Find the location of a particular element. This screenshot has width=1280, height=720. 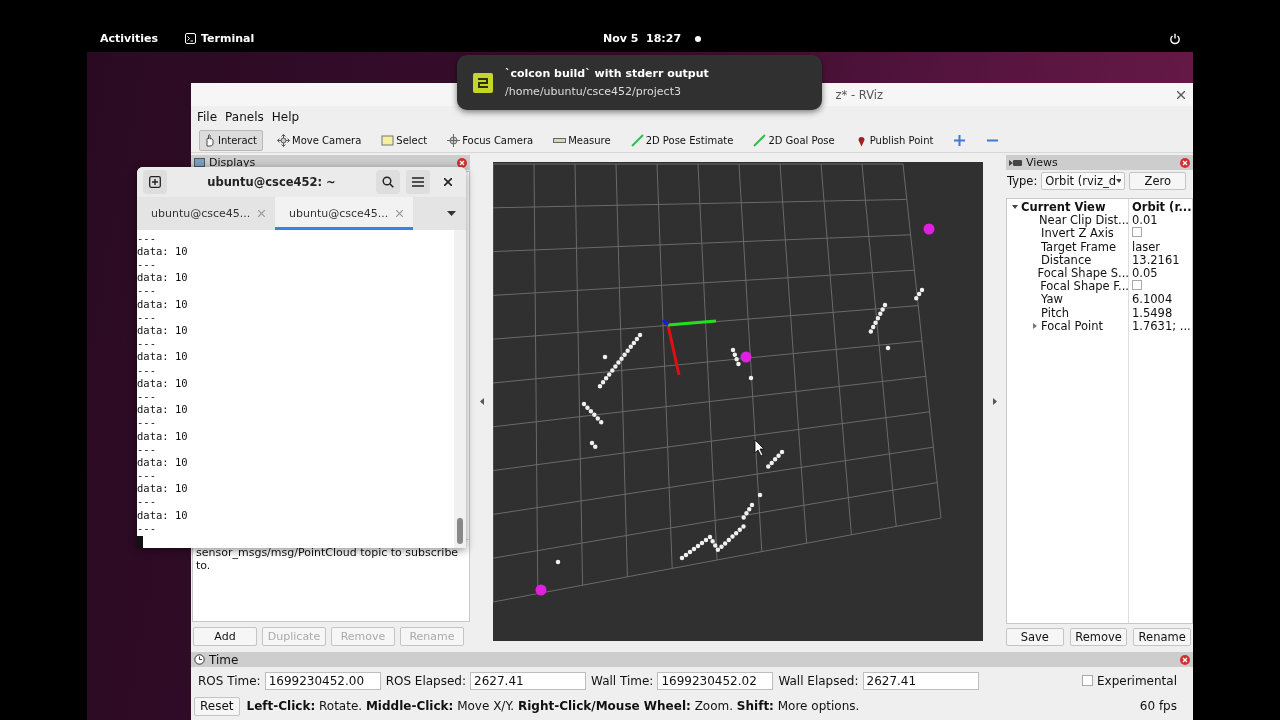

menu-item: Panels is located at coordinates (244, 117).